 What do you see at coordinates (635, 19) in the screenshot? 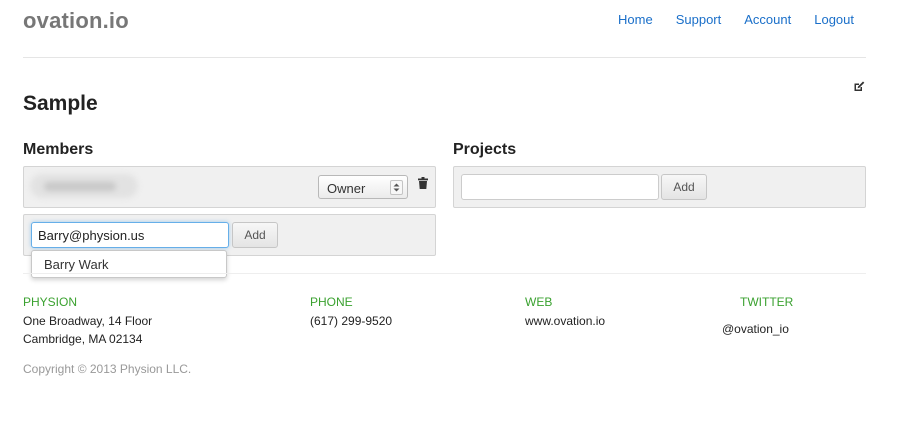
I see `nav-home-link: Home` at bounding box center [635, 19].